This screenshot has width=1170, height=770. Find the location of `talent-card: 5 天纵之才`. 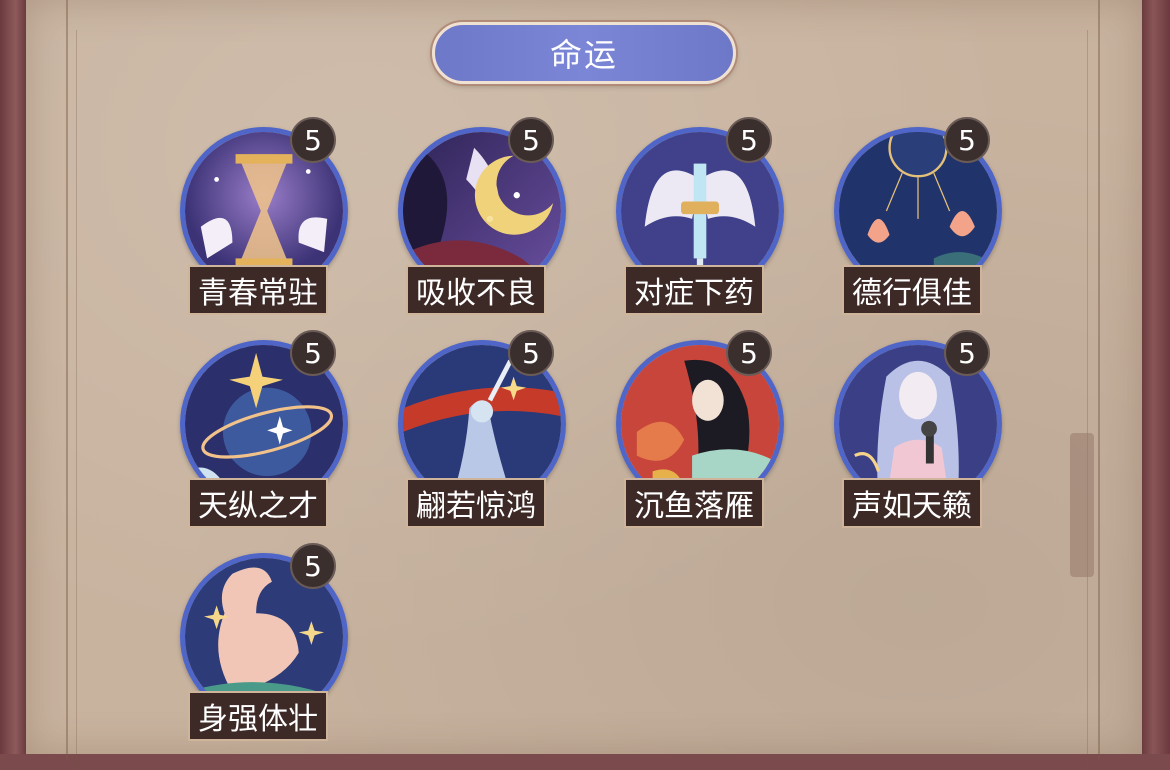

talent-card: 5 天纵之才 is located at coordinates (267, 435).